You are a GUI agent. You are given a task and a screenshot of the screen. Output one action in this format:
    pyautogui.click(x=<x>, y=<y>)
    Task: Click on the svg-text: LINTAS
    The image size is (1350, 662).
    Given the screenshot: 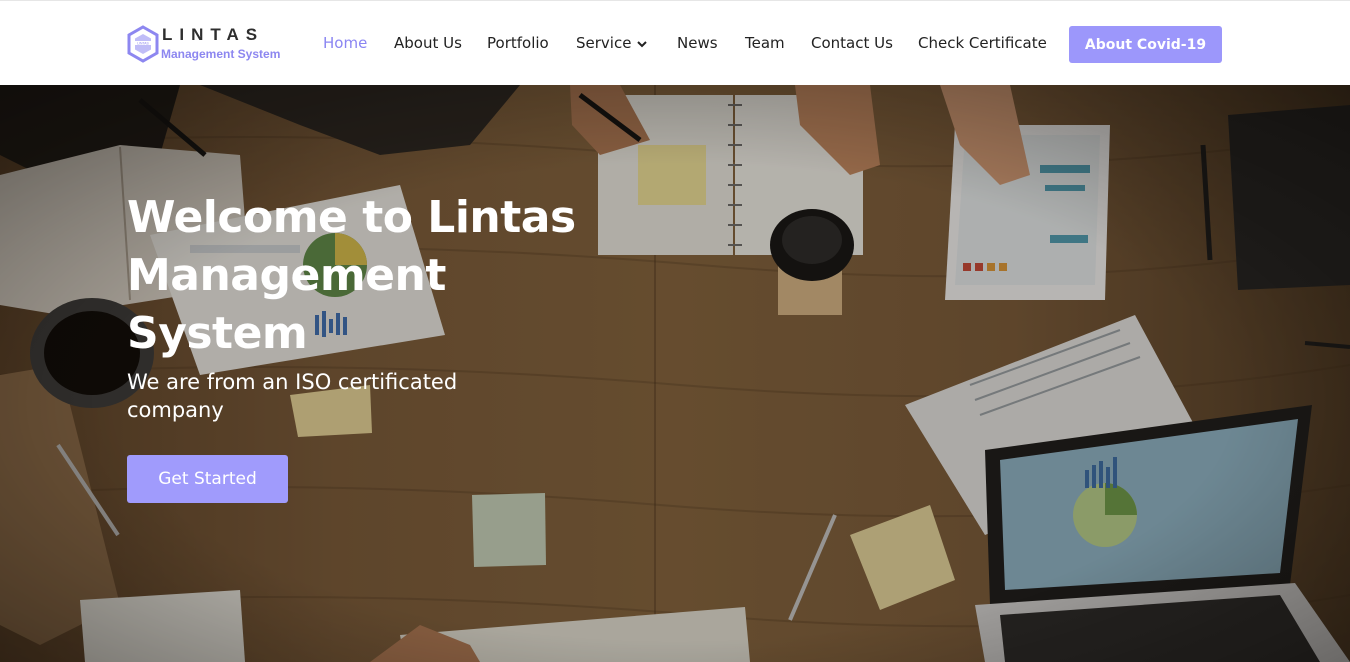 What is the action you would take?
    pyautogui.click(x=143, y=43)
    